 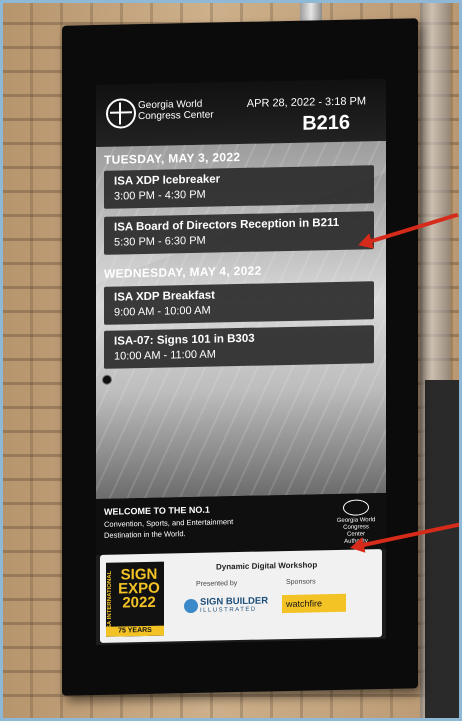 I want to click on welcome-heading: WELCOME TO THE NO.1, so click(x=157, y=510).